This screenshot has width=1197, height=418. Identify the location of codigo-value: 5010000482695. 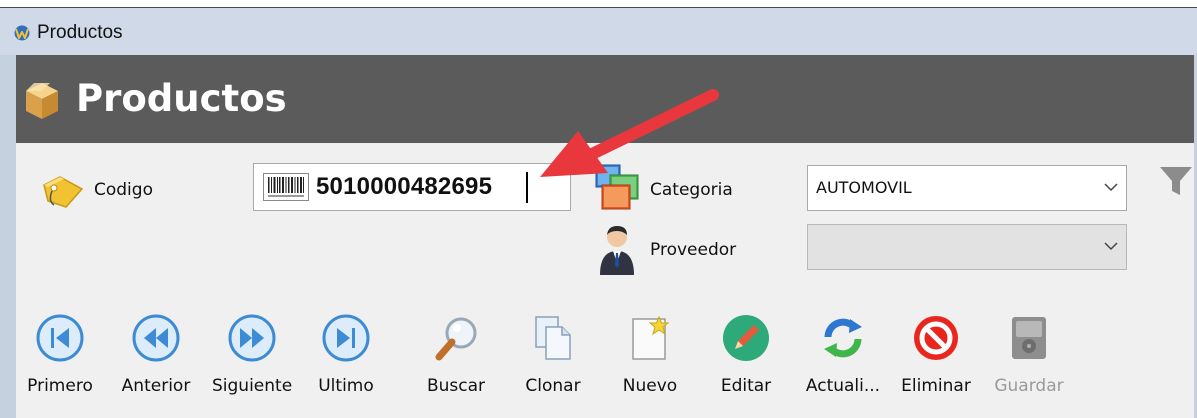
(404, 186).